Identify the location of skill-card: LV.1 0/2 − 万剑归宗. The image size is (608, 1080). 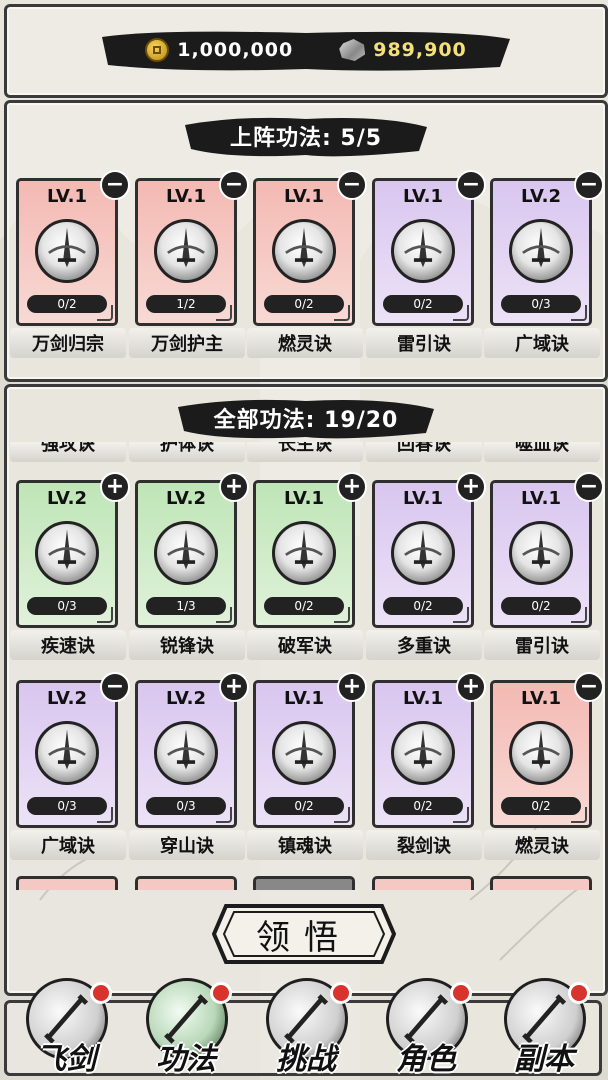
(70, 264).